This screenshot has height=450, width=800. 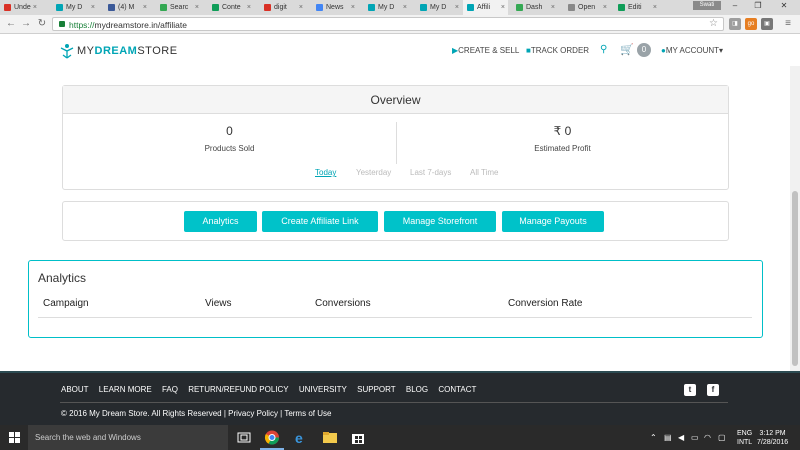 What do you see at coordinates (653, 437) in the screenshot?
I see `tray-chevron-icon: ⌃` at bounding box center [653, 437].